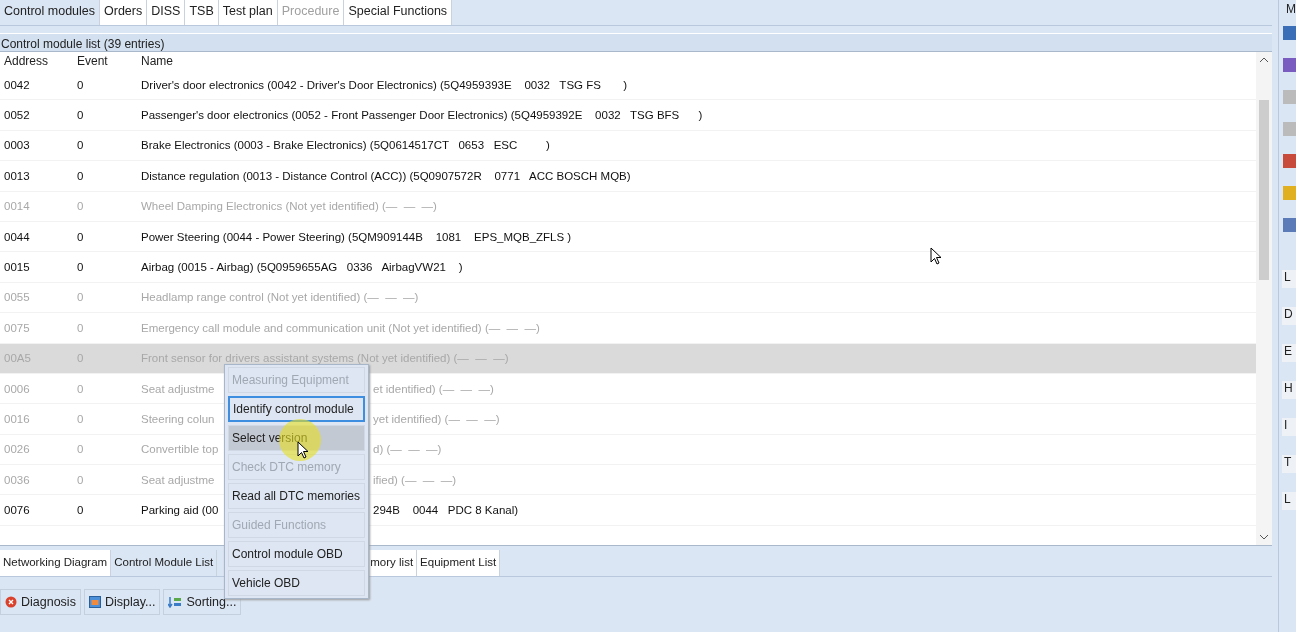 The height and width of the screenshot is (632, 1296). I want to click on menu-item: Identify control module, so click(296, 409).